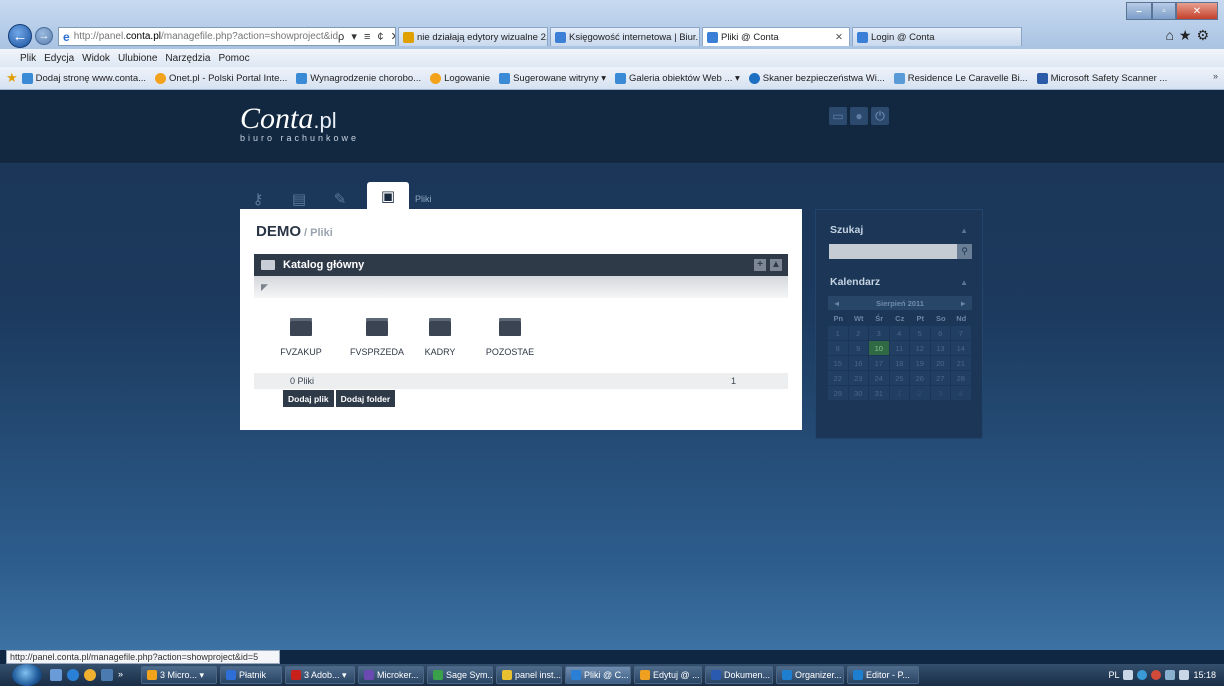 The height and width of the screenshot is (686, 1224). Describe the element at coordinates (365, 398) in the screenshot. I see `add-folder-button: Dodaj folder` at that location.